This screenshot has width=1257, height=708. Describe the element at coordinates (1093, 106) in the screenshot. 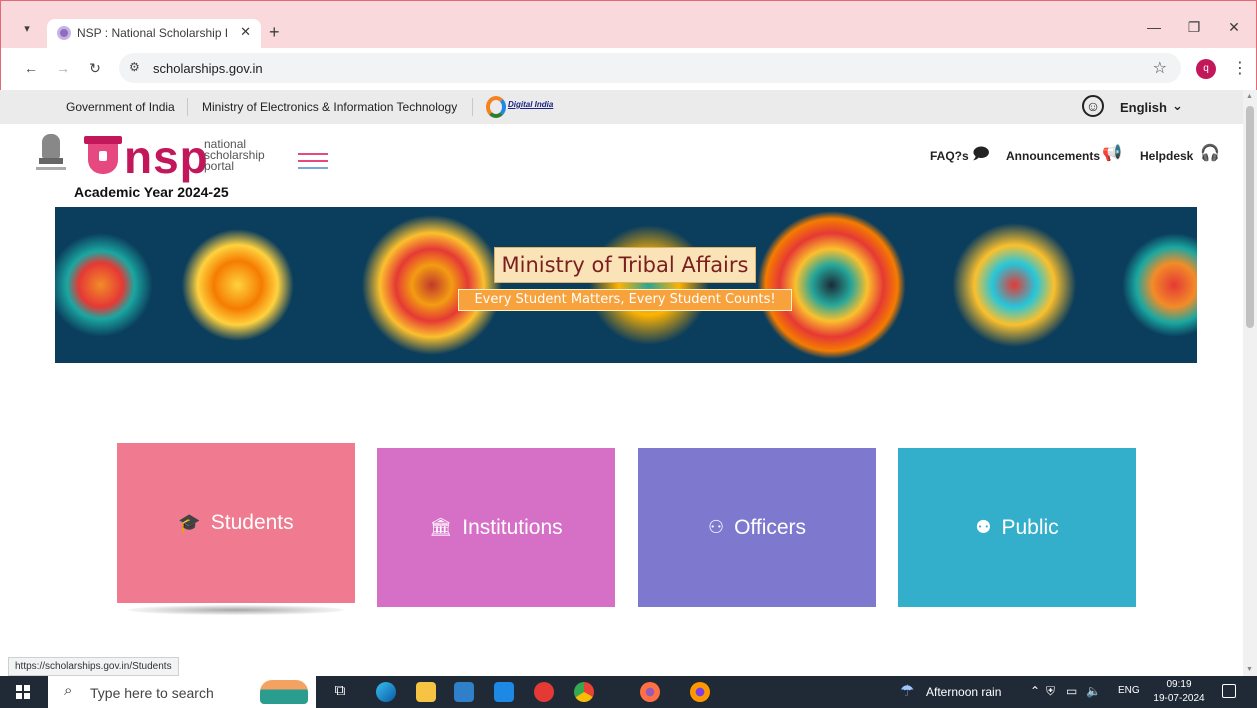

I see `accessibility-icon: ☺` at that location.